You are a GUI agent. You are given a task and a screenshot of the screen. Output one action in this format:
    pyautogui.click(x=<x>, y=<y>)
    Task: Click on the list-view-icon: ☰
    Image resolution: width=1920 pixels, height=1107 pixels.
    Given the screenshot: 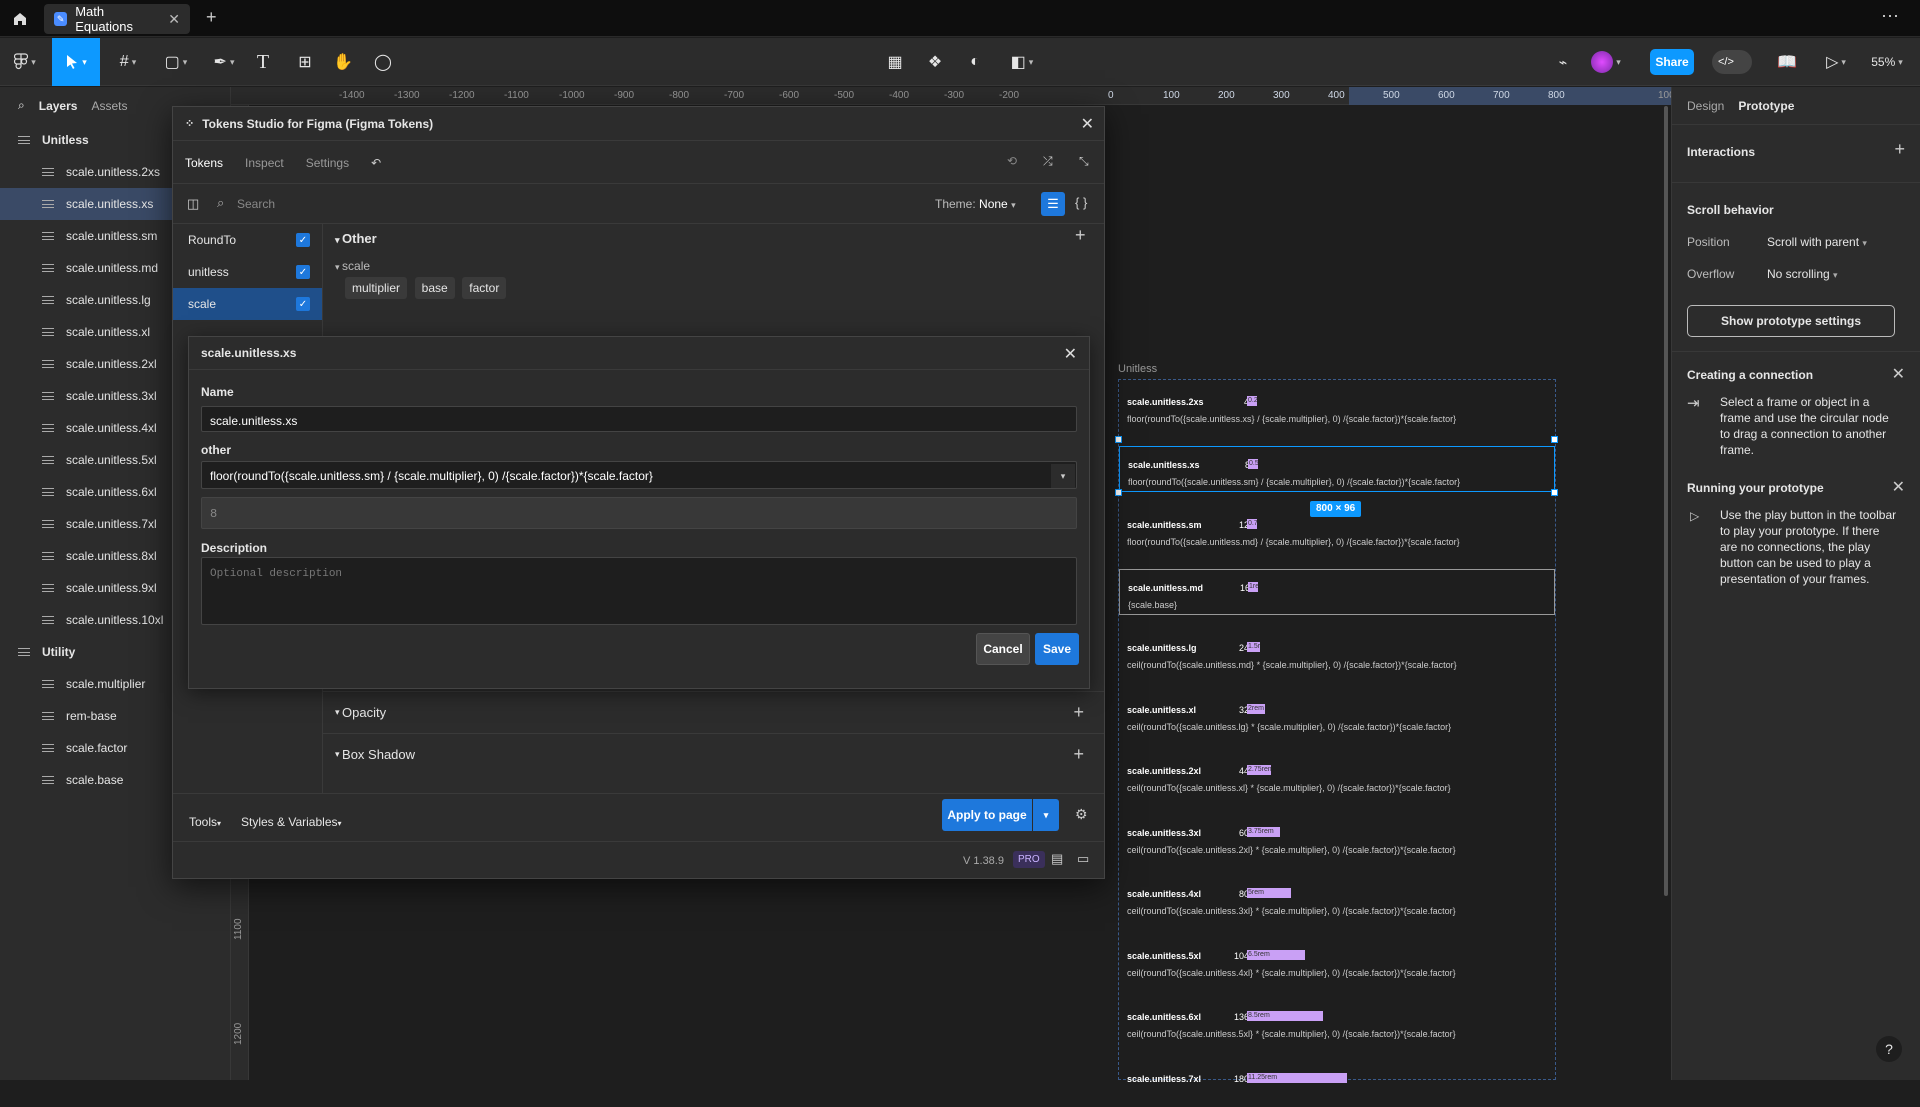 What is the action you would take?
    pyautogui.click(x=1053, y=204)
    